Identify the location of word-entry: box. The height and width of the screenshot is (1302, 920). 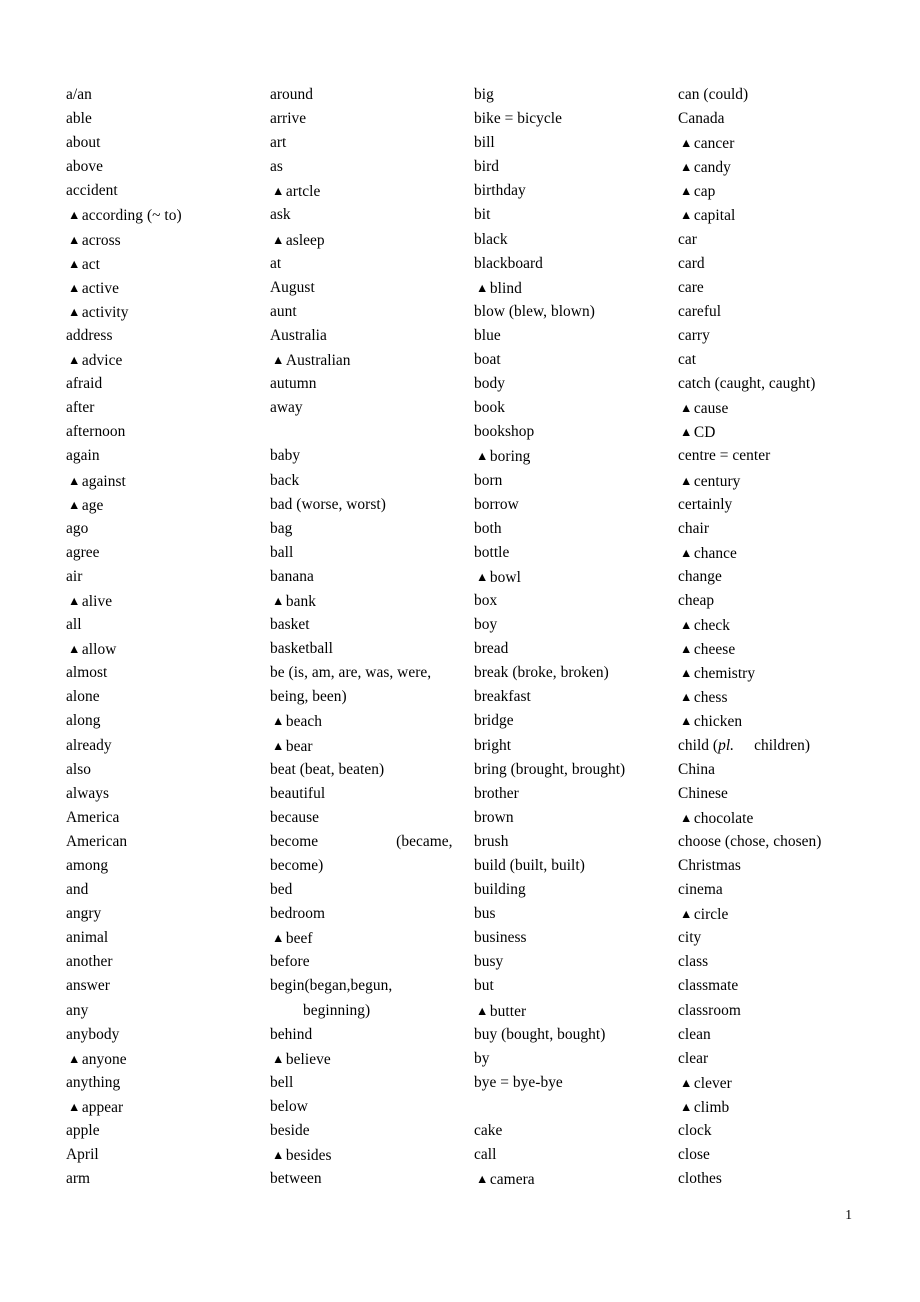
(576, 601).